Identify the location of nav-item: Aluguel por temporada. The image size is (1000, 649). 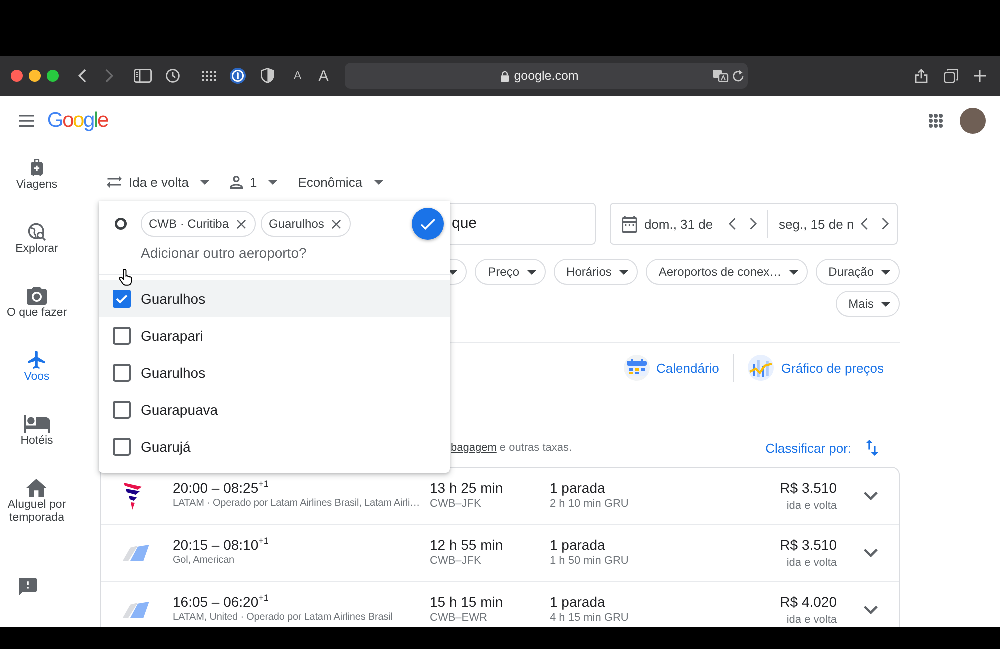
(37, 508).